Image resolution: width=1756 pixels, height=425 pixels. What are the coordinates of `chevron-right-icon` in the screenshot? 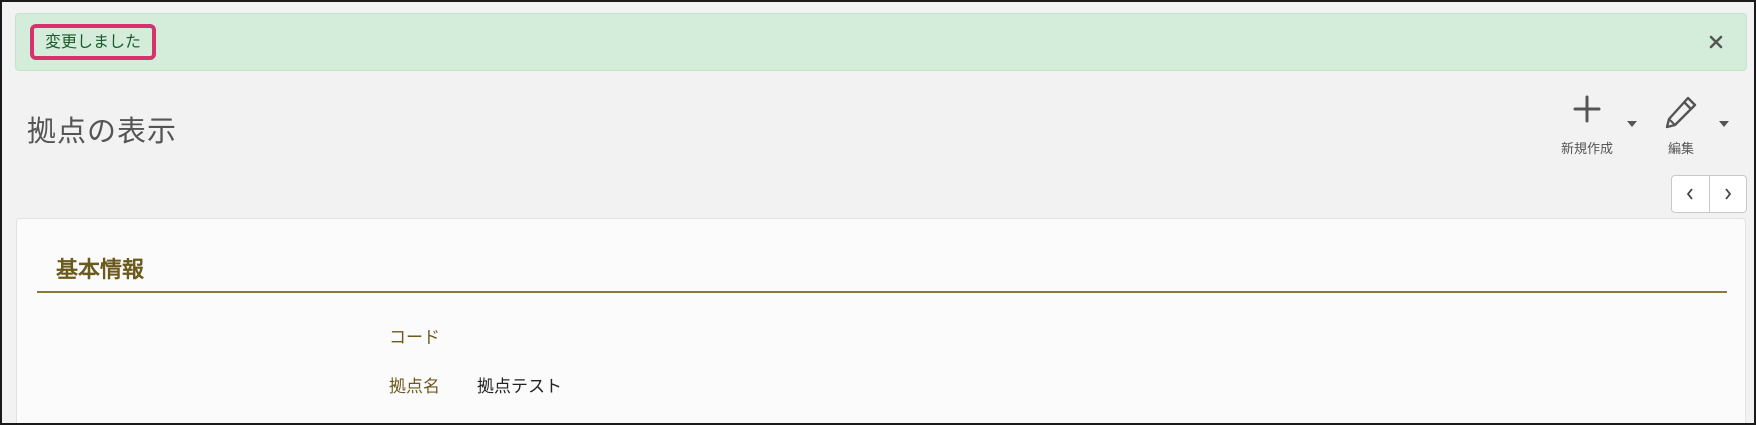 It's located at (1728, 194).